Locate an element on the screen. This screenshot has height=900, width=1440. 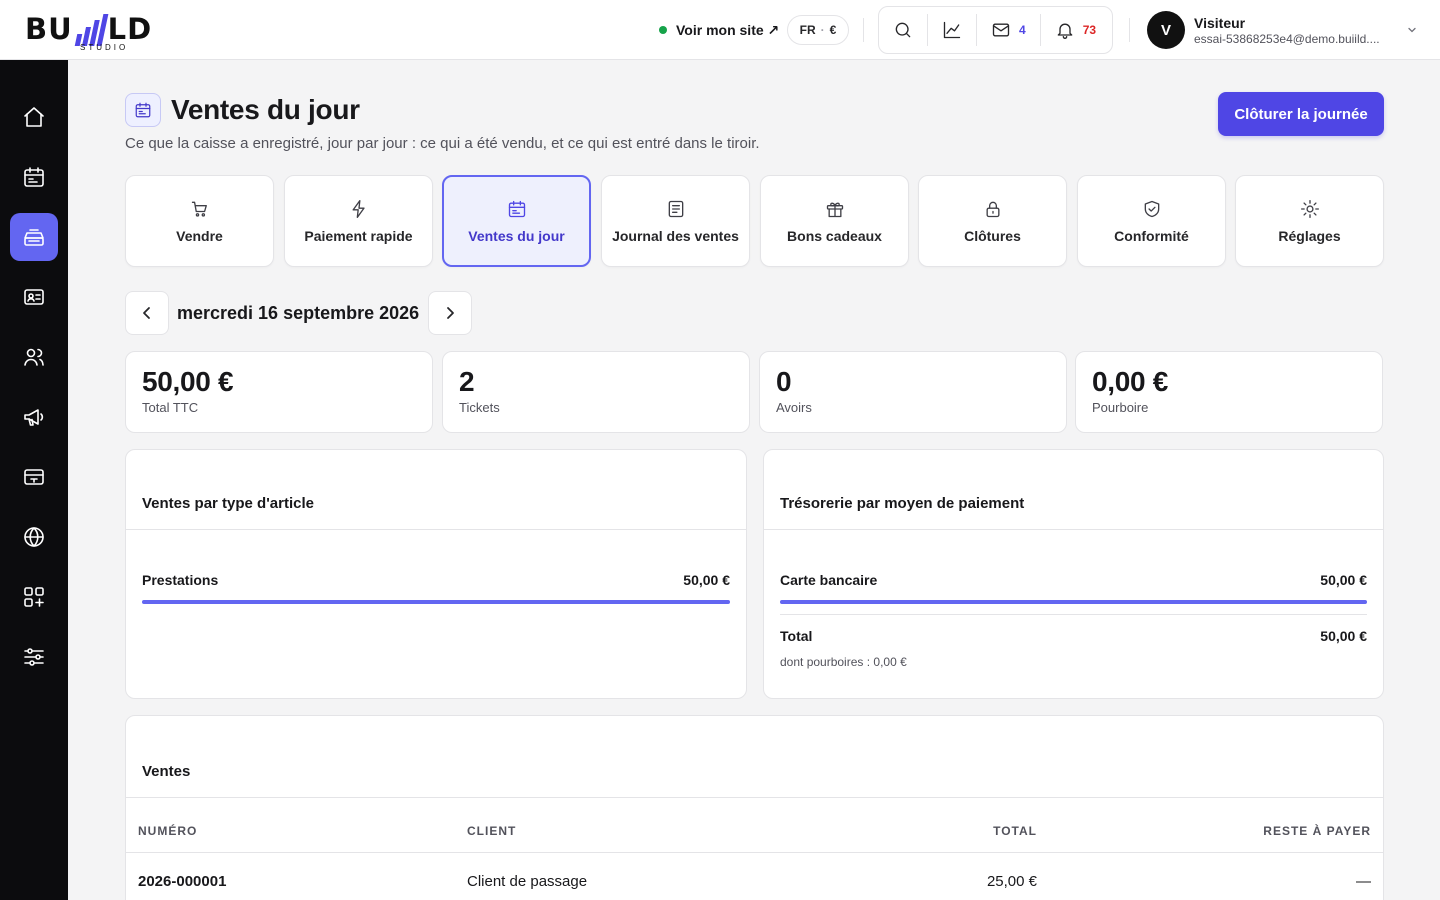
divider is located at coordinates (1073, 614).